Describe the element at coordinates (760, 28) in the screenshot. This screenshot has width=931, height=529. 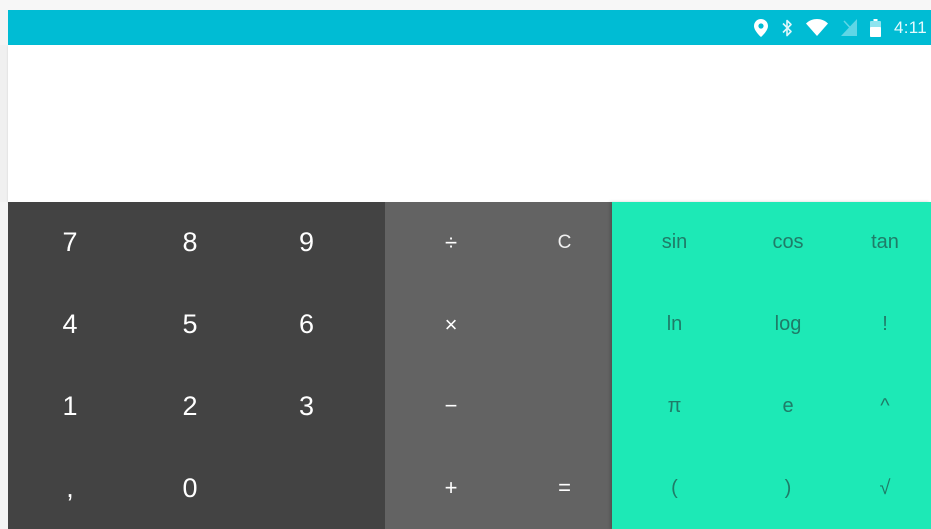
I see `location-icon` at that location.